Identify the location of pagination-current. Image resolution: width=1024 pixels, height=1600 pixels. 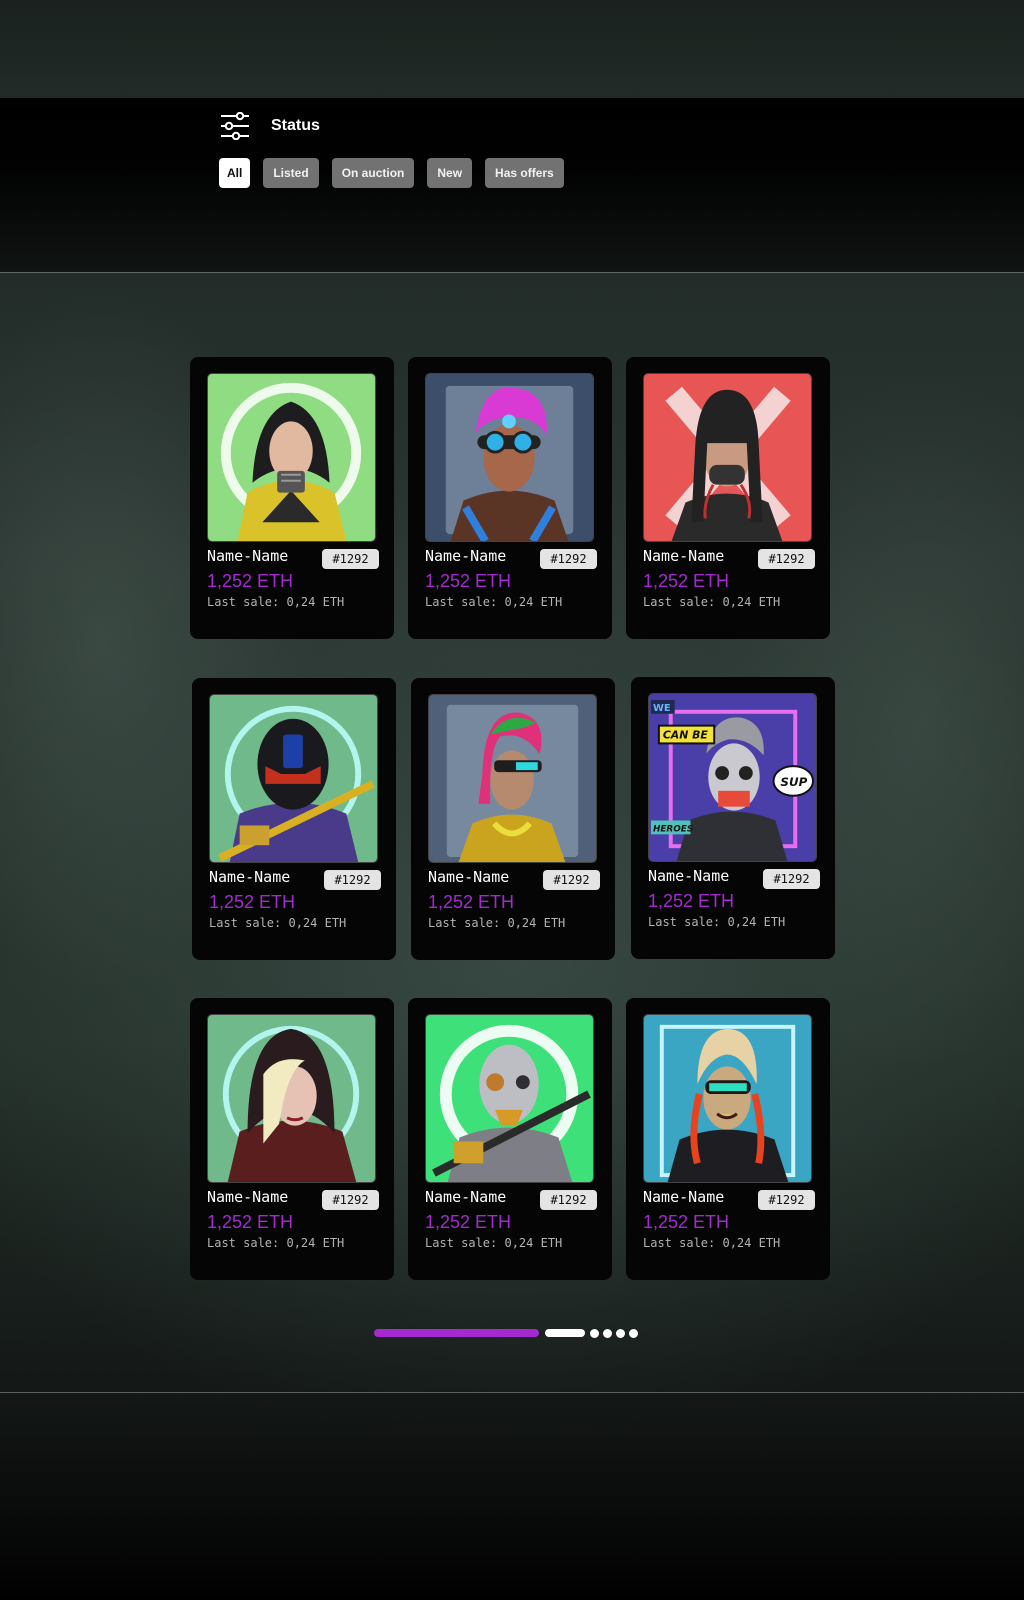
(565, 1333).